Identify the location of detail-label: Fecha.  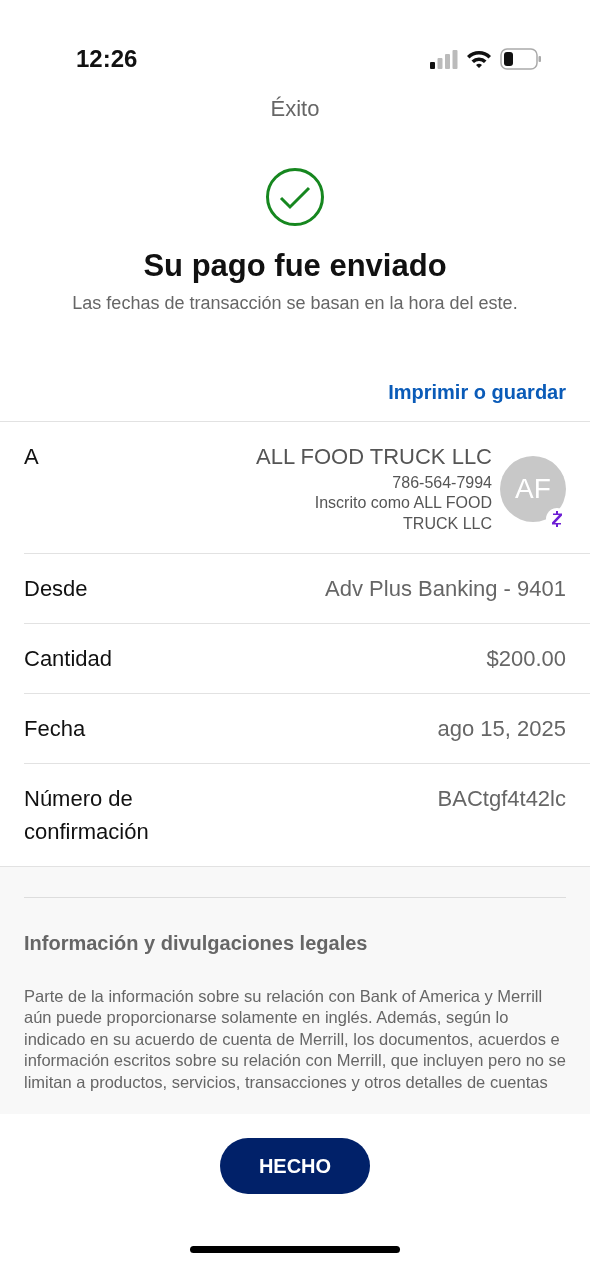
(55, 728).